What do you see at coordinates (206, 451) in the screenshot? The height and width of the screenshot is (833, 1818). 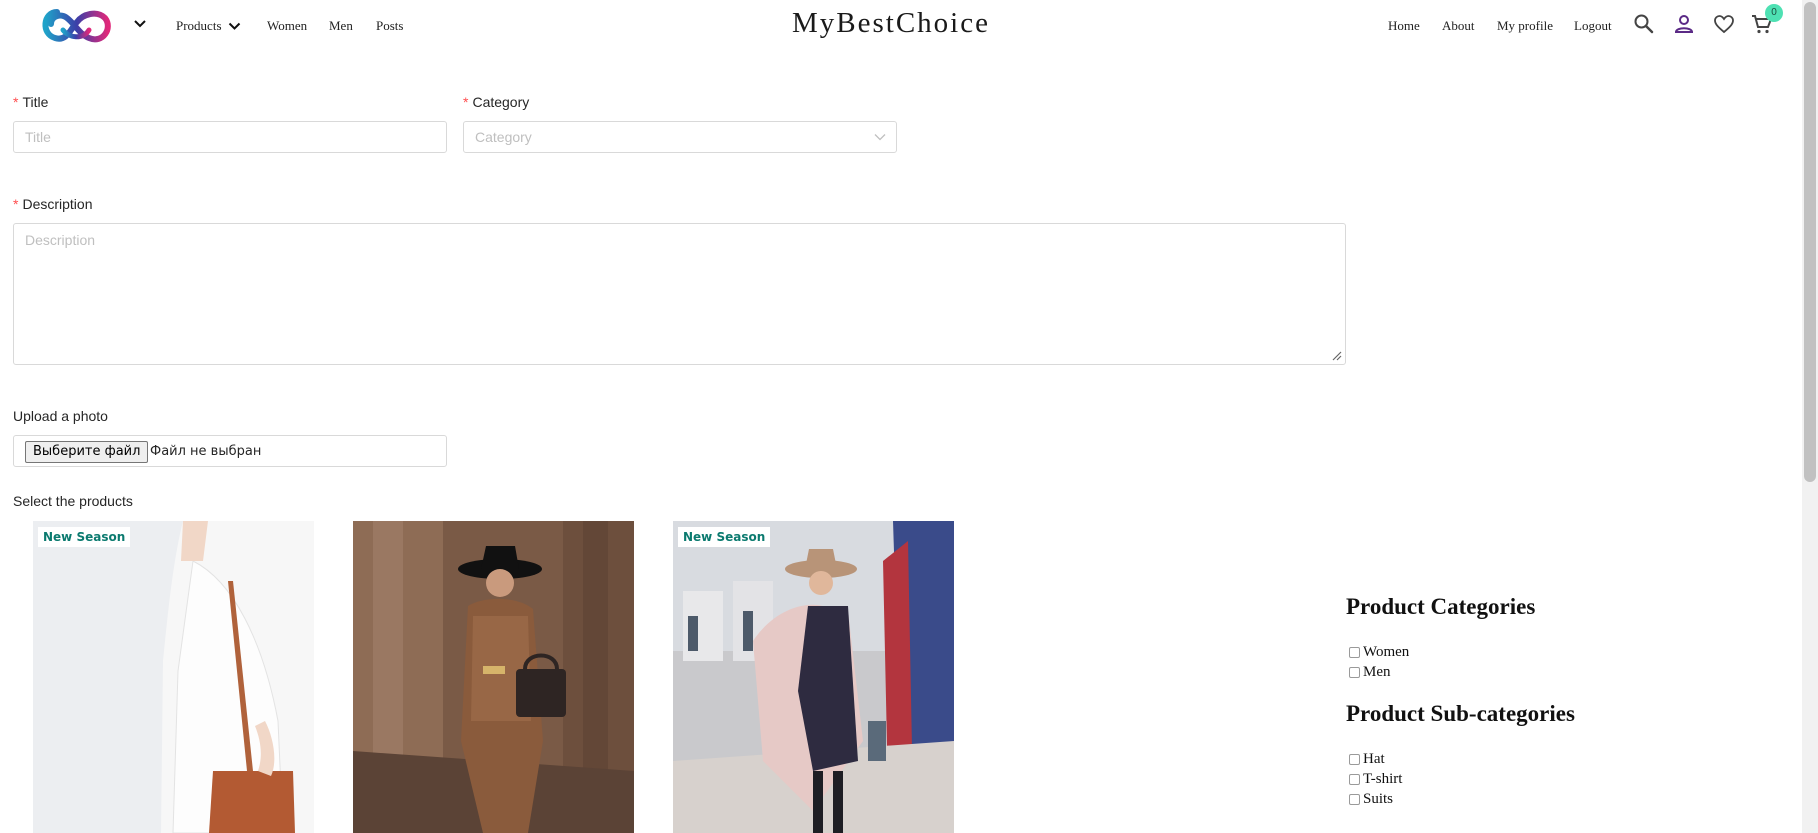 I see `file-status-text: Файл не выбран` at bounding box center [206, 451].